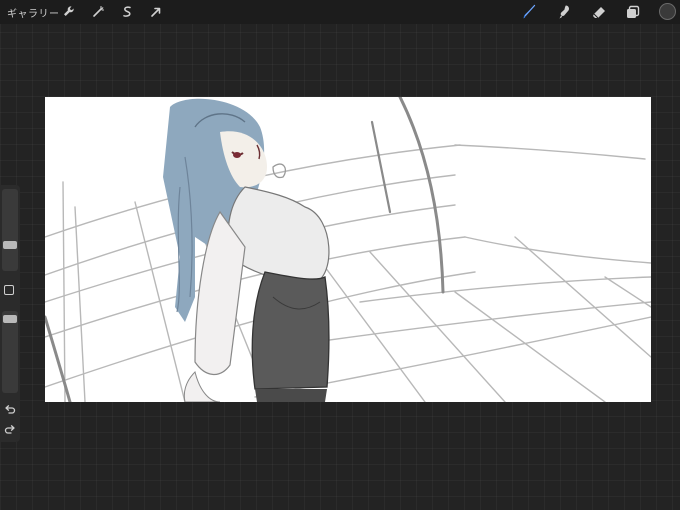  Describe the element at coordinates (340, 12) in the screenshot. I see `top-toolbar: ギャラリー` at that location.